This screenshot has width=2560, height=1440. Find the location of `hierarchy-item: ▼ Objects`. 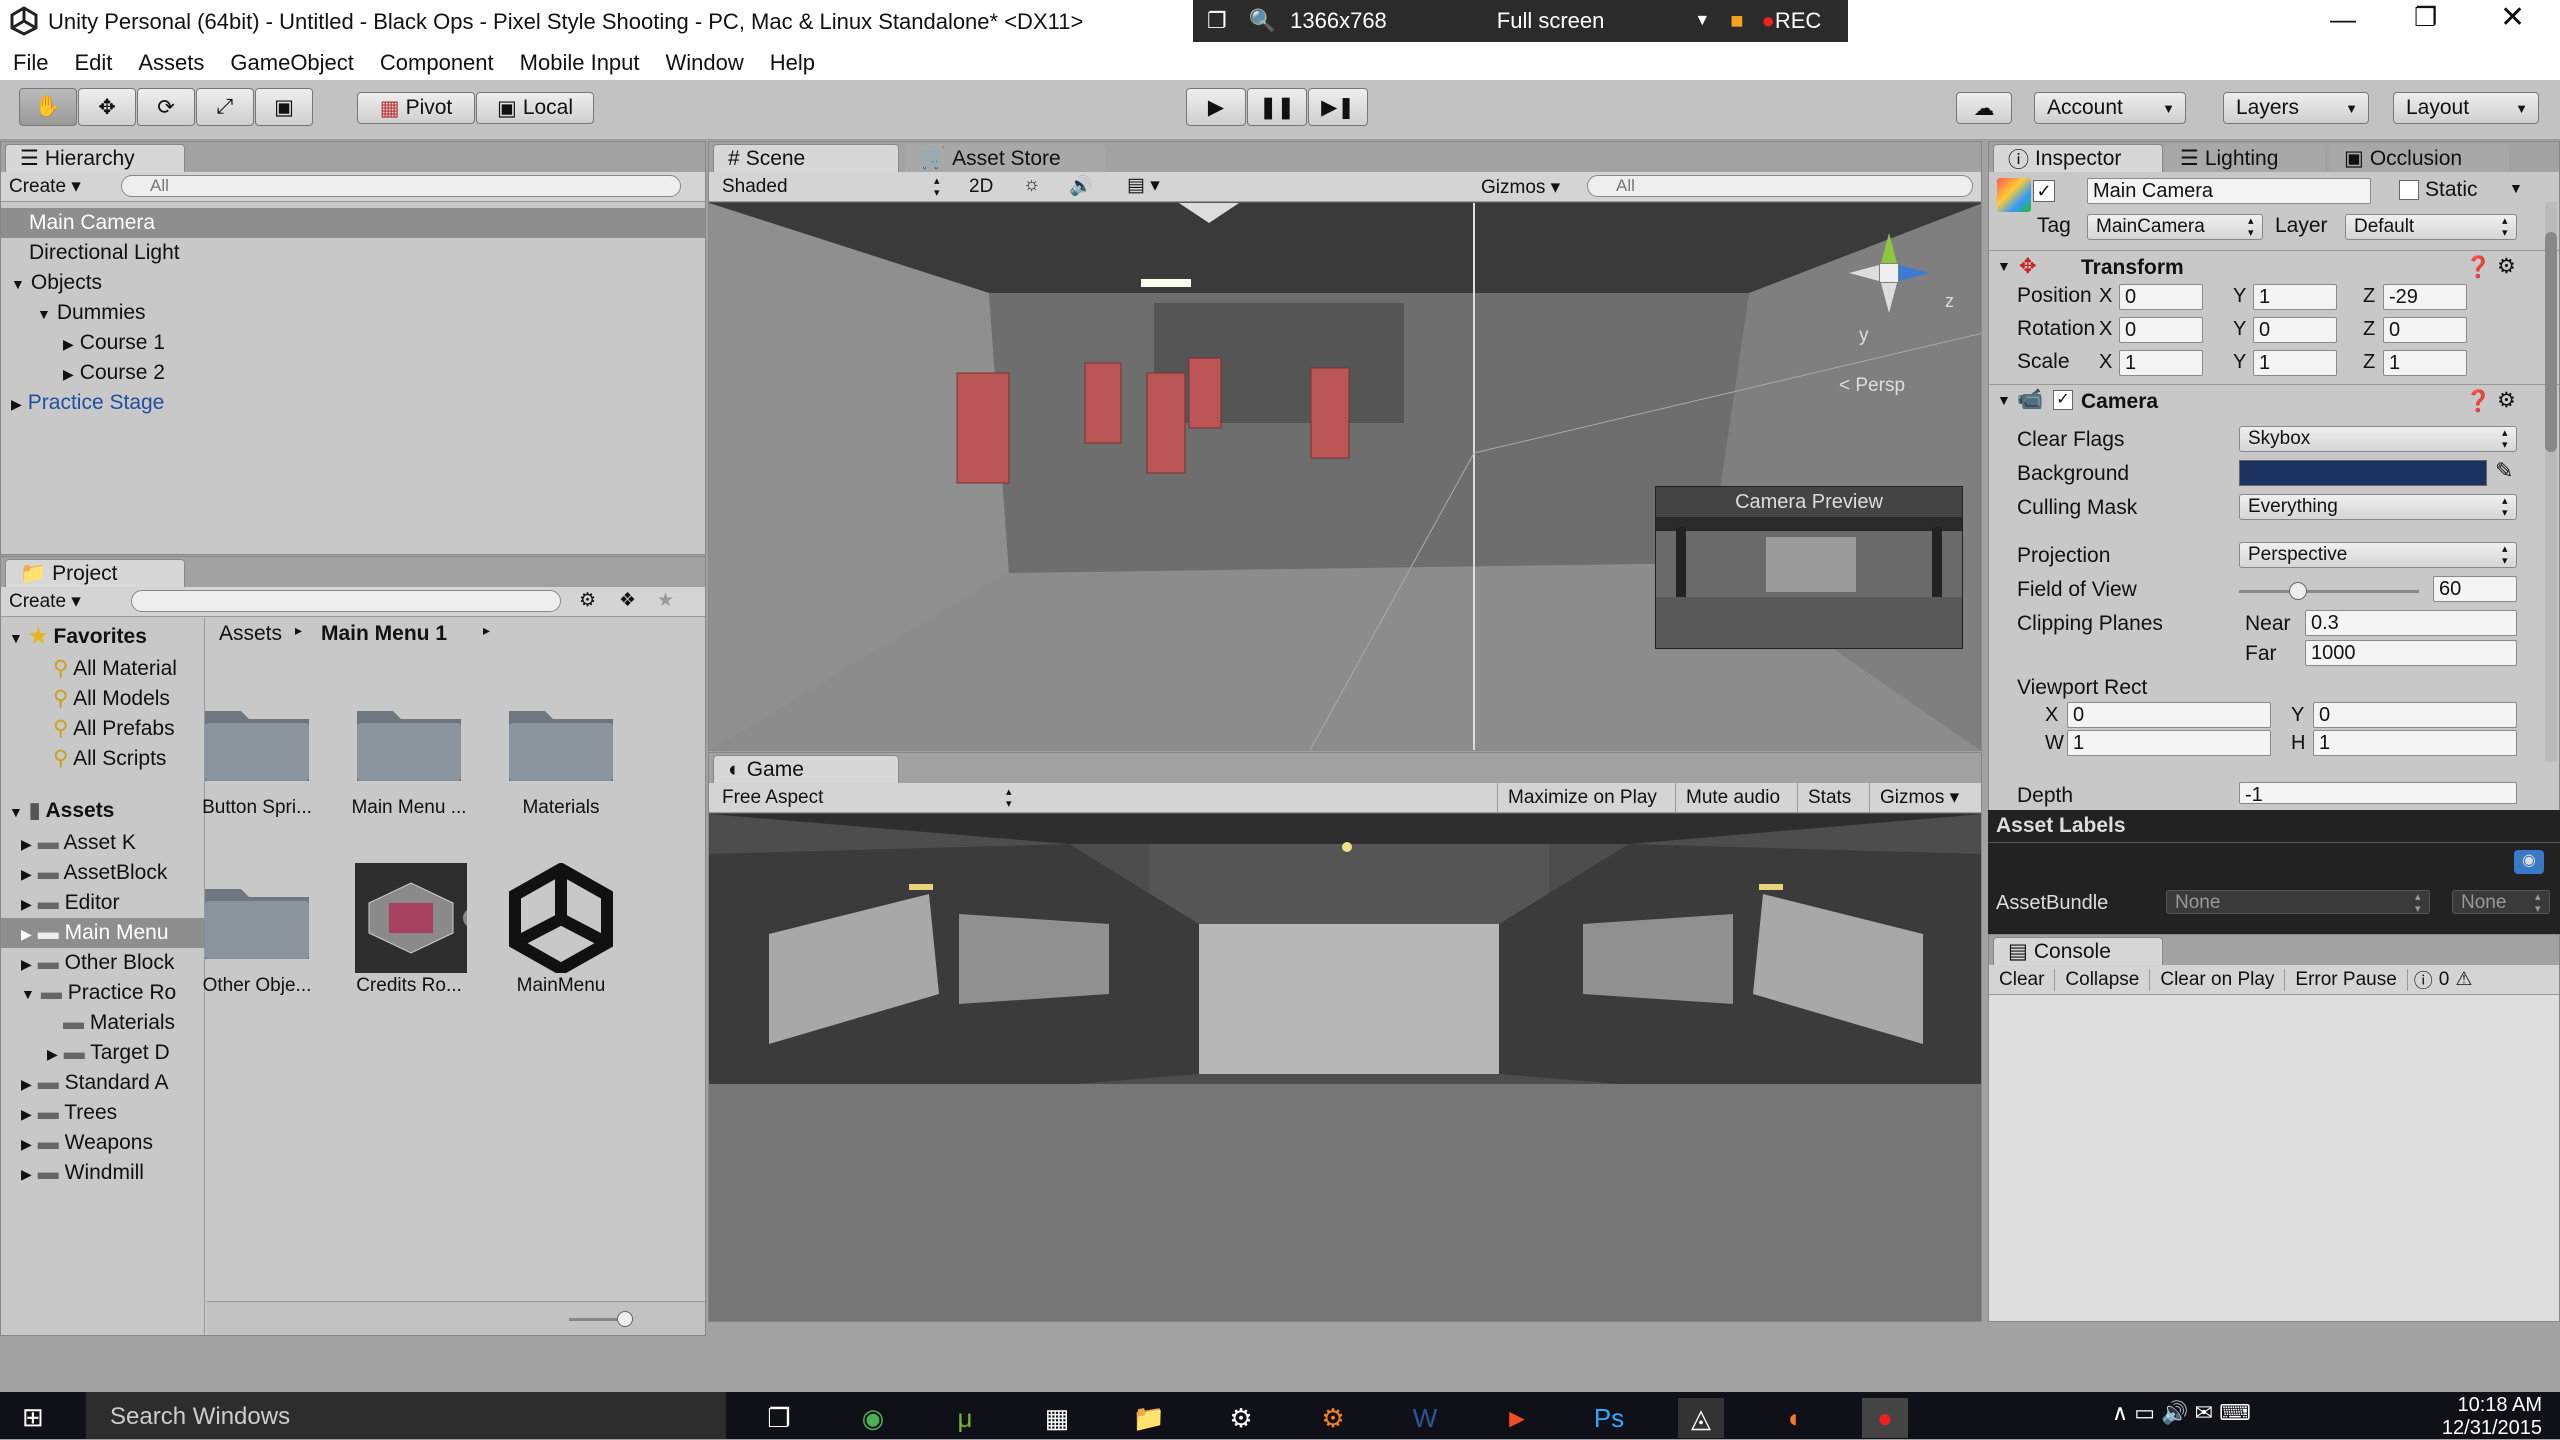

hierarchy-item: ▼ Objects is located at coordinates (353, 283).